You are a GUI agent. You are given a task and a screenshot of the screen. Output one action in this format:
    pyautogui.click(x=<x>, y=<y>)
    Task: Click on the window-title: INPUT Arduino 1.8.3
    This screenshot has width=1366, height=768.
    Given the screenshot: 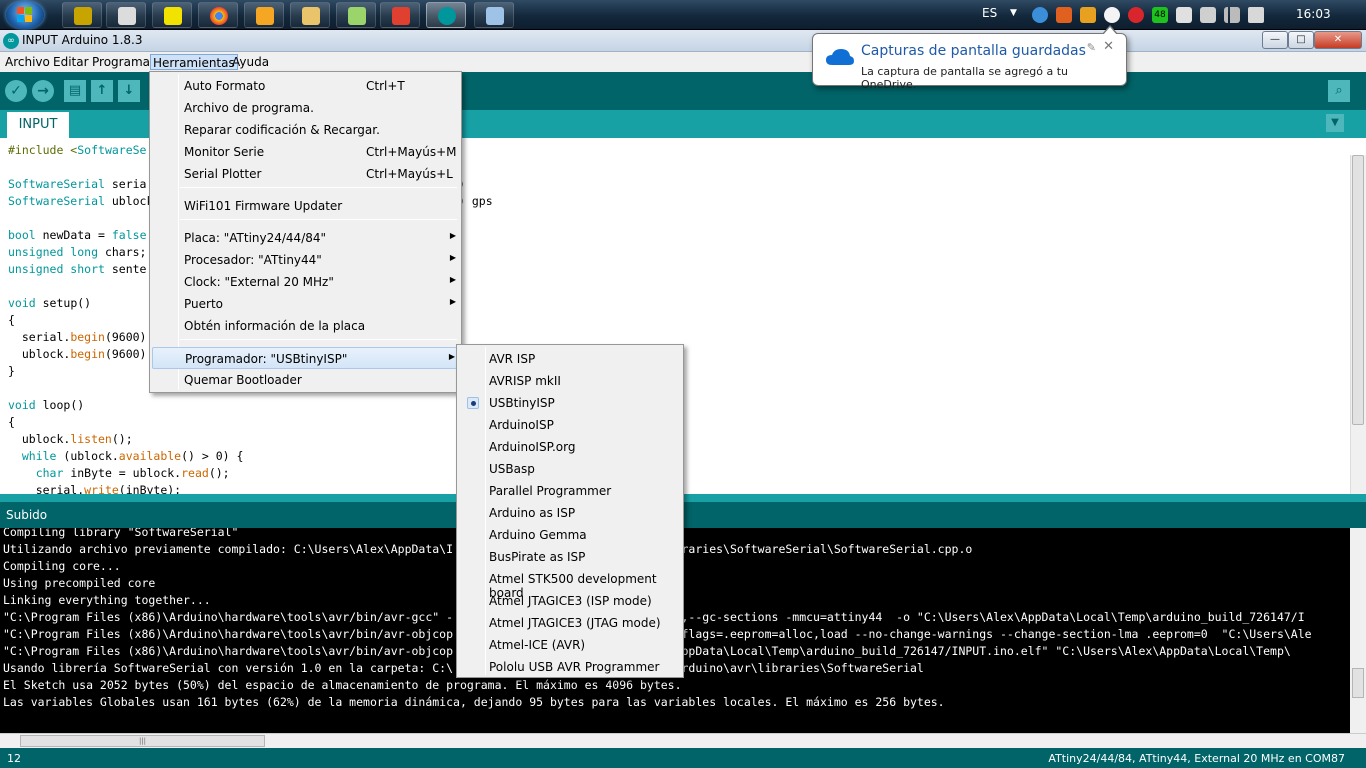 What is the action you would take?
    pyautogui.click(x=82, y=40)
    